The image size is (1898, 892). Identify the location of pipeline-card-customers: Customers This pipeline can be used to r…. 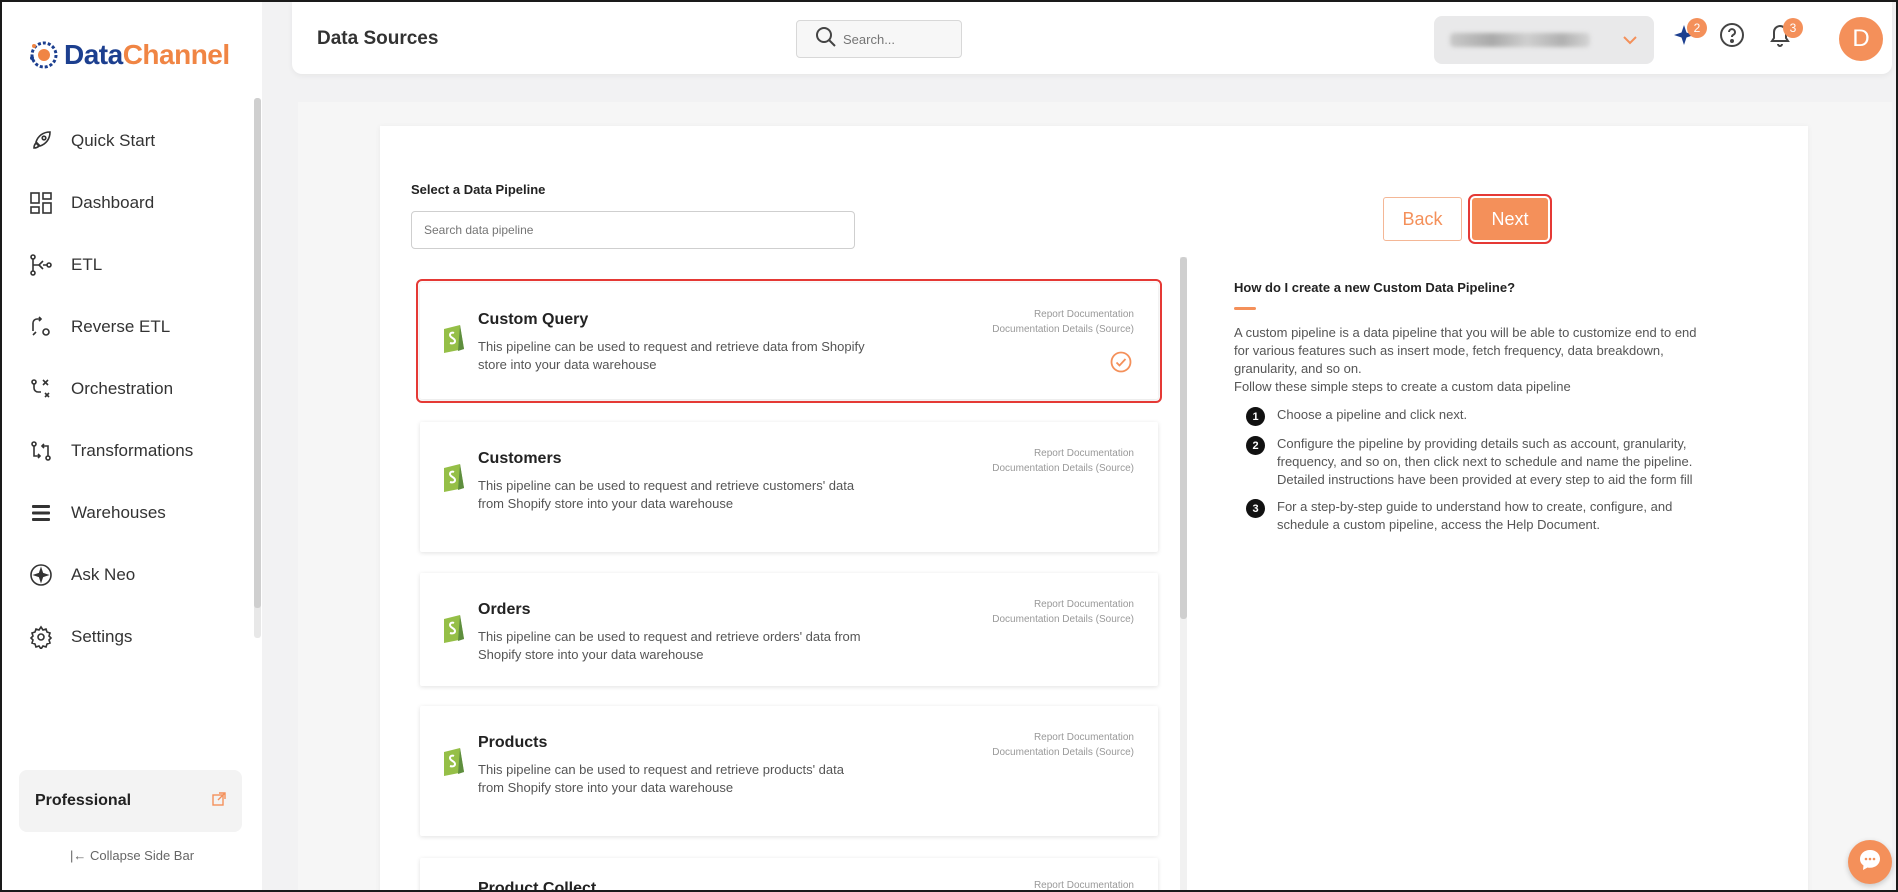
(789, 487).